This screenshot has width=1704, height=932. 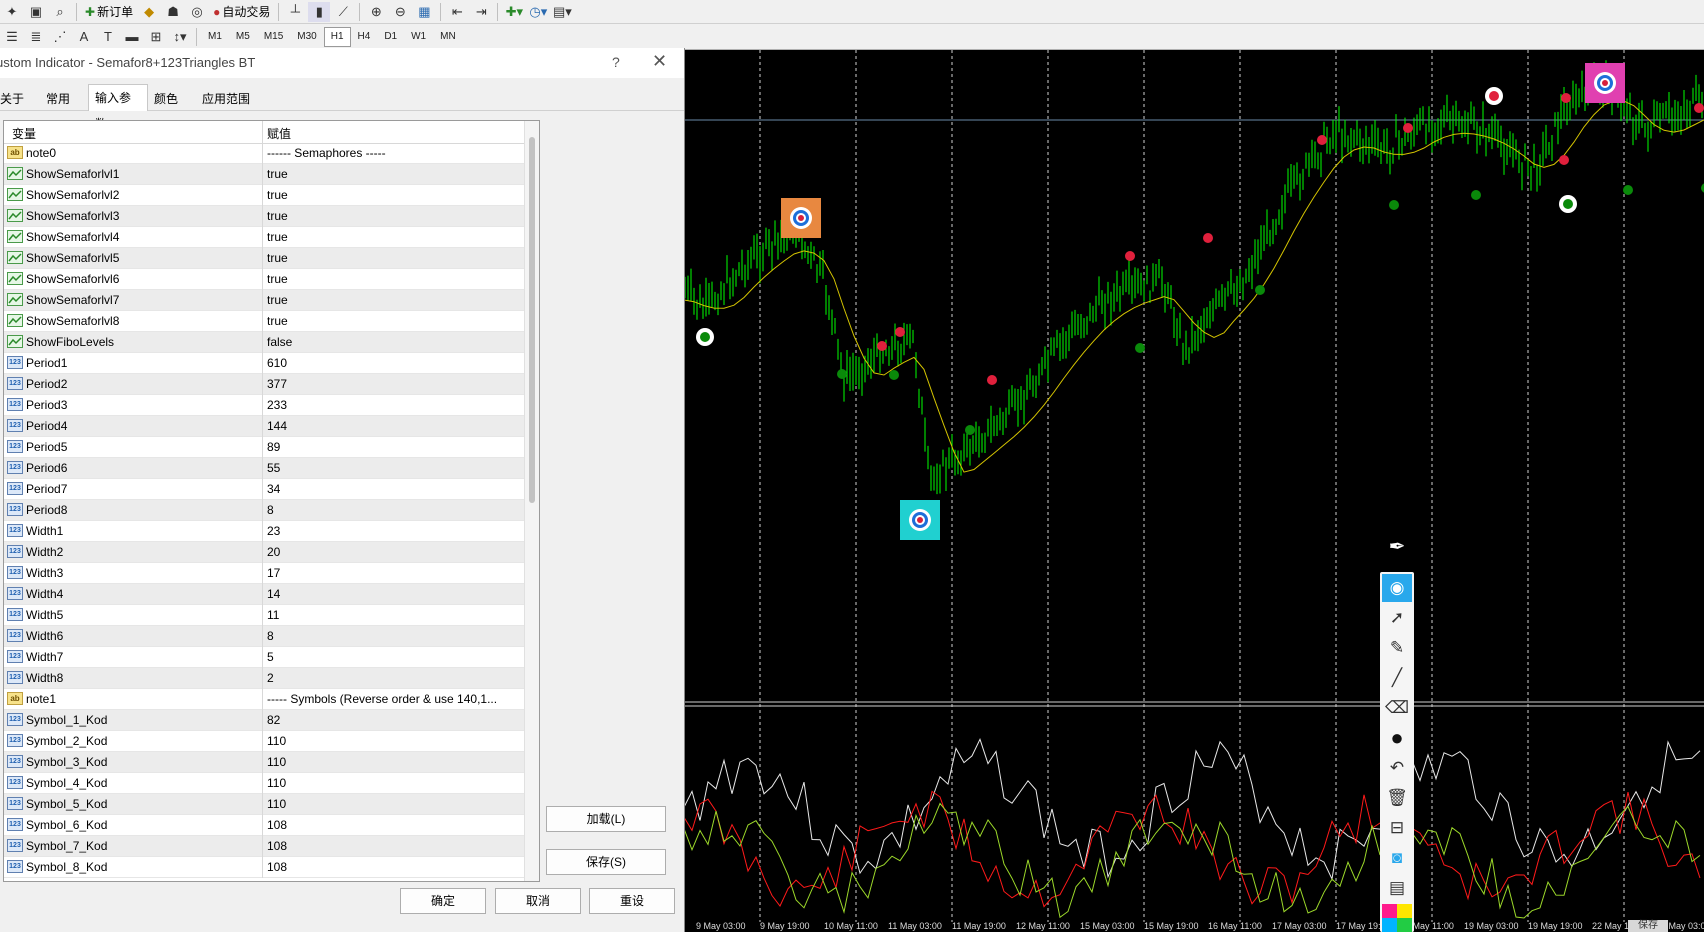 What do you see at coordinates (84, 37) in the screenshot?
I see `text-icon: A` at bounding box center [84, 37].